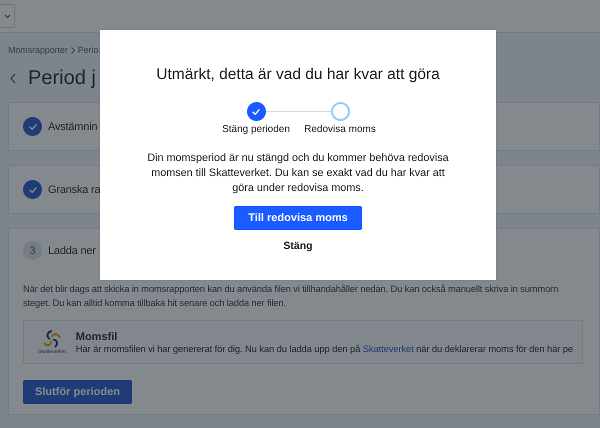 This screenshot has width=600, height=428. What do you see at coordinates (256, 129) in the screenshot?
I see `progress-step-label: Stäng perioden` at bounding box center [256, 129].